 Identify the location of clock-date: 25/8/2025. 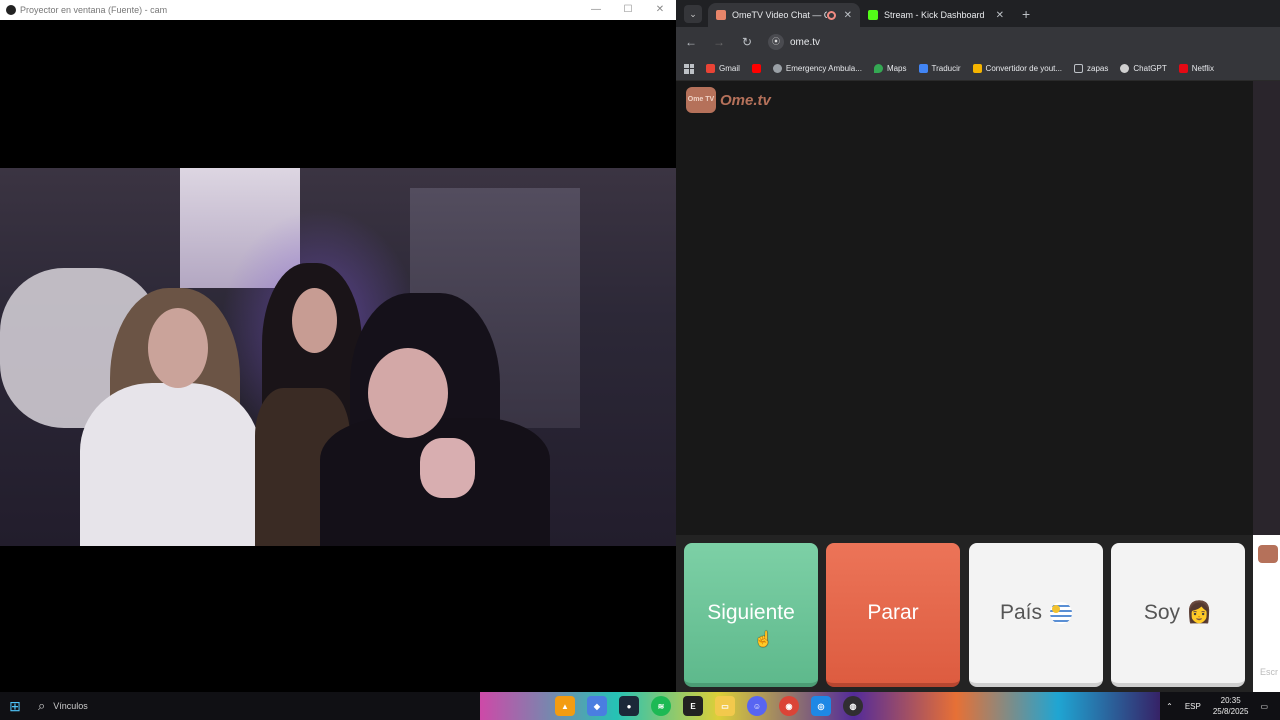
(1230, 711).